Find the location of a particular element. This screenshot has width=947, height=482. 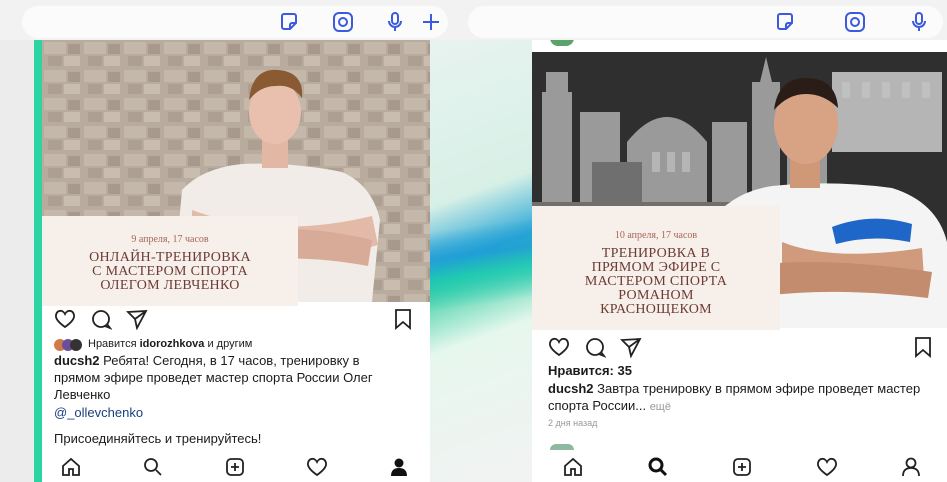

background-swoosh is located at coordinates (481, 265).